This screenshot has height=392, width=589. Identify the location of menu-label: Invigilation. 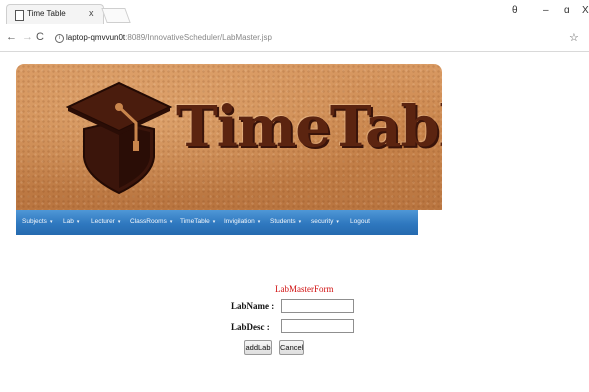
(239, 221).